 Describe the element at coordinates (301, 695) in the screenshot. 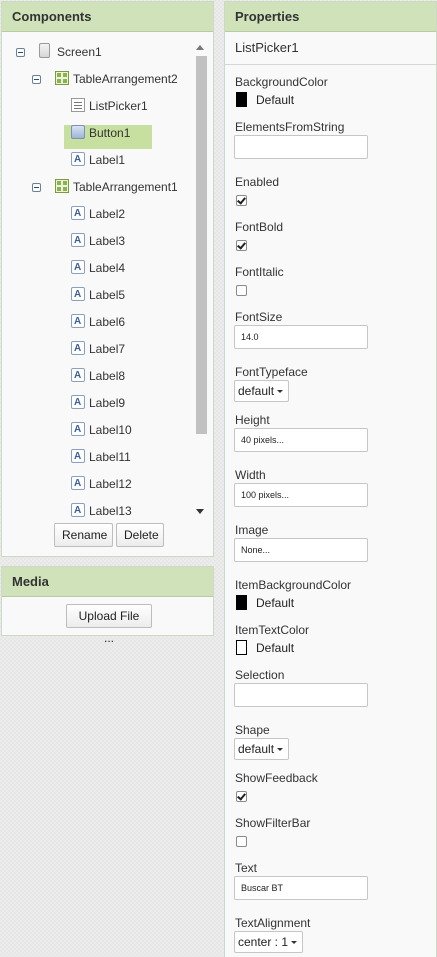

I see `selection-input` at that location.